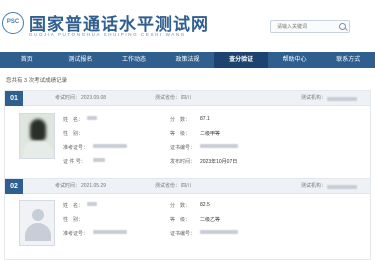 This screenshot has width=375, height=260. I want to click on nav-news: 工作动态, so click(134, 60).